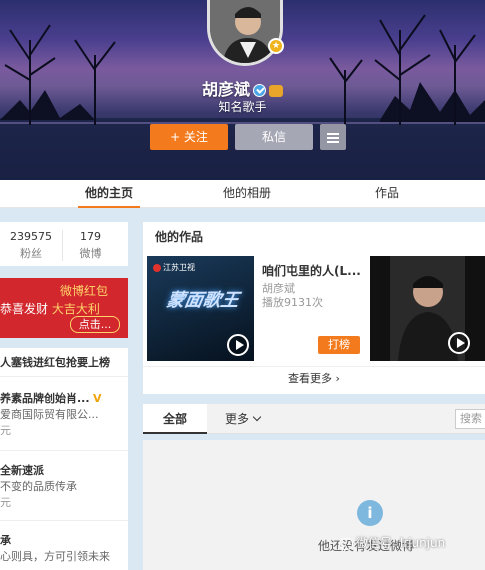 Image resolution: width=485 pixels, height=570 pixels. Describe the element at coordinates (392, 542) in the screenshot. I see `watermark: 微信号: lrjunjun` at that location.